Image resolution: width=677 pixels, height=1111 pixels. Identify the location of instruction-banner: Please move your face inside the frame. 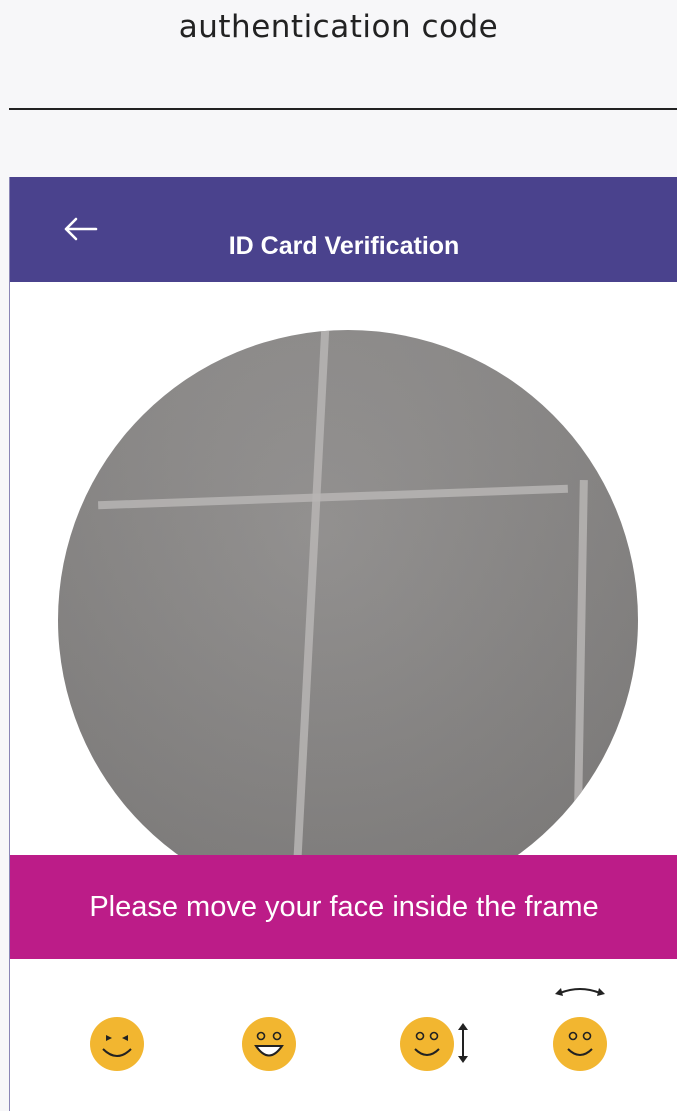
(343, 907).